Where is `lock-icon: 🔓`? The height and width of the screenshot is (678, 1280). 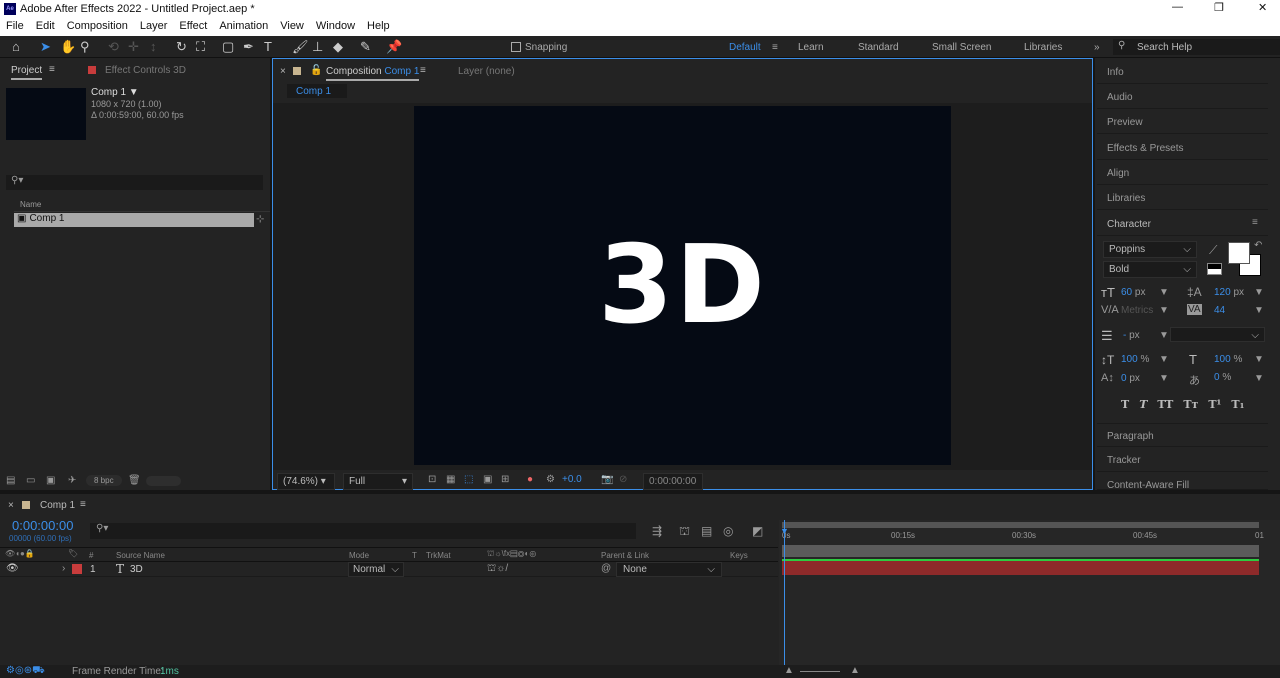
lock-icon: 🔓 is located at coordinates (316, 70).